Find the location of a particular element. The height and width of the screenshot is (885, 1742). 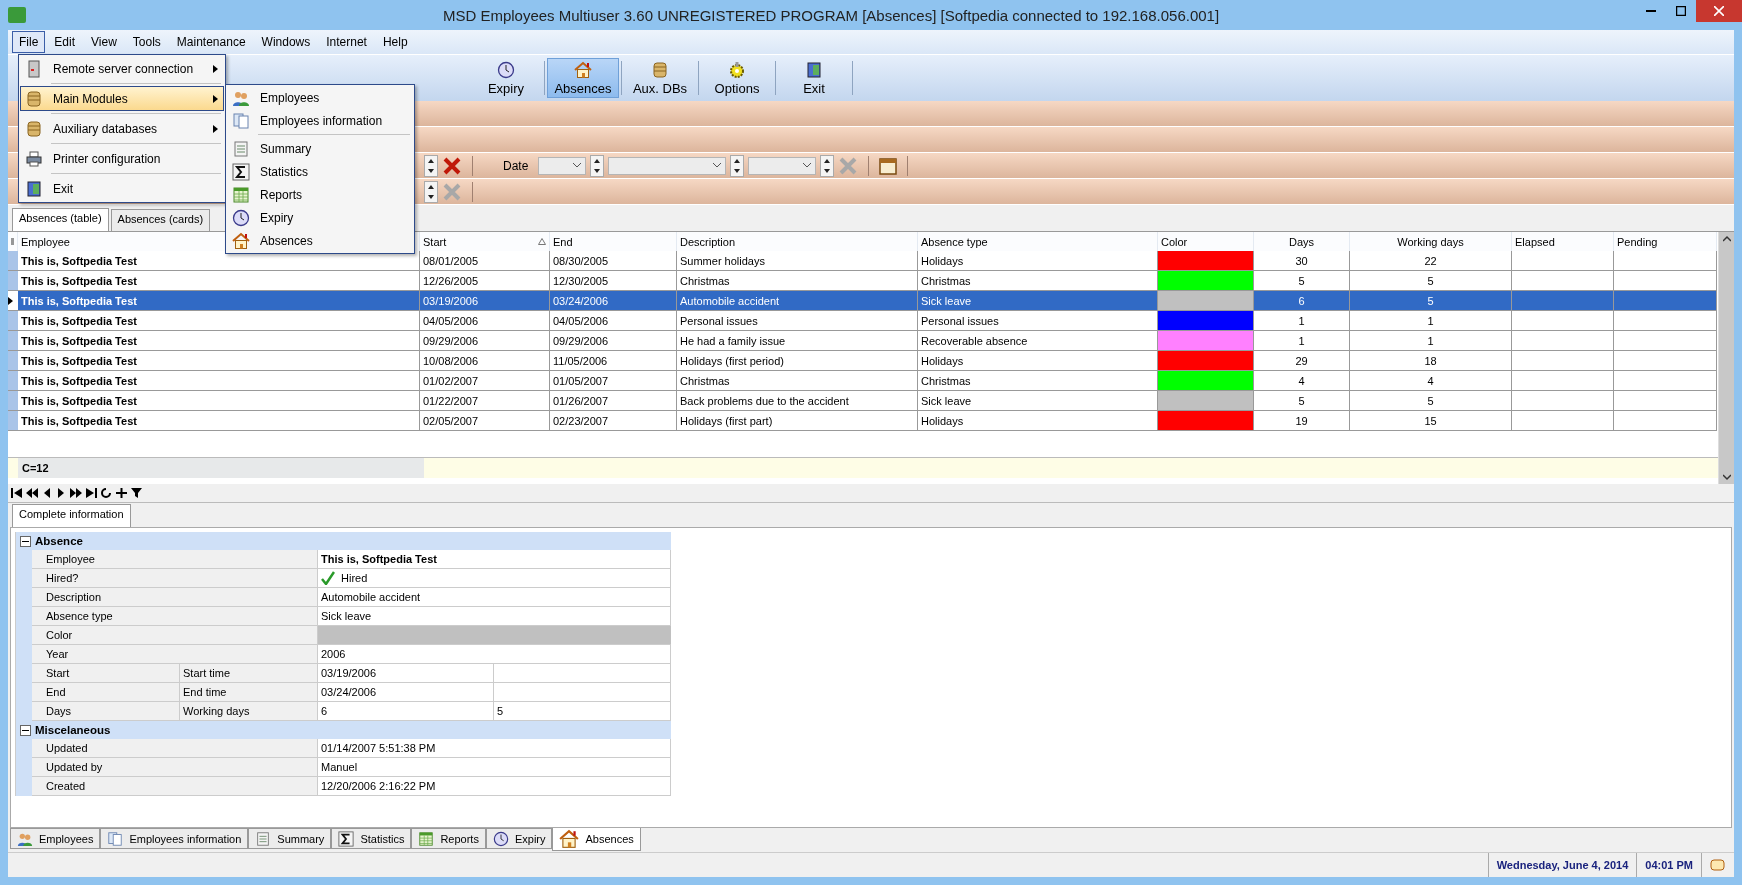

spreadsheet-icon is located at coordinates (241, 194).